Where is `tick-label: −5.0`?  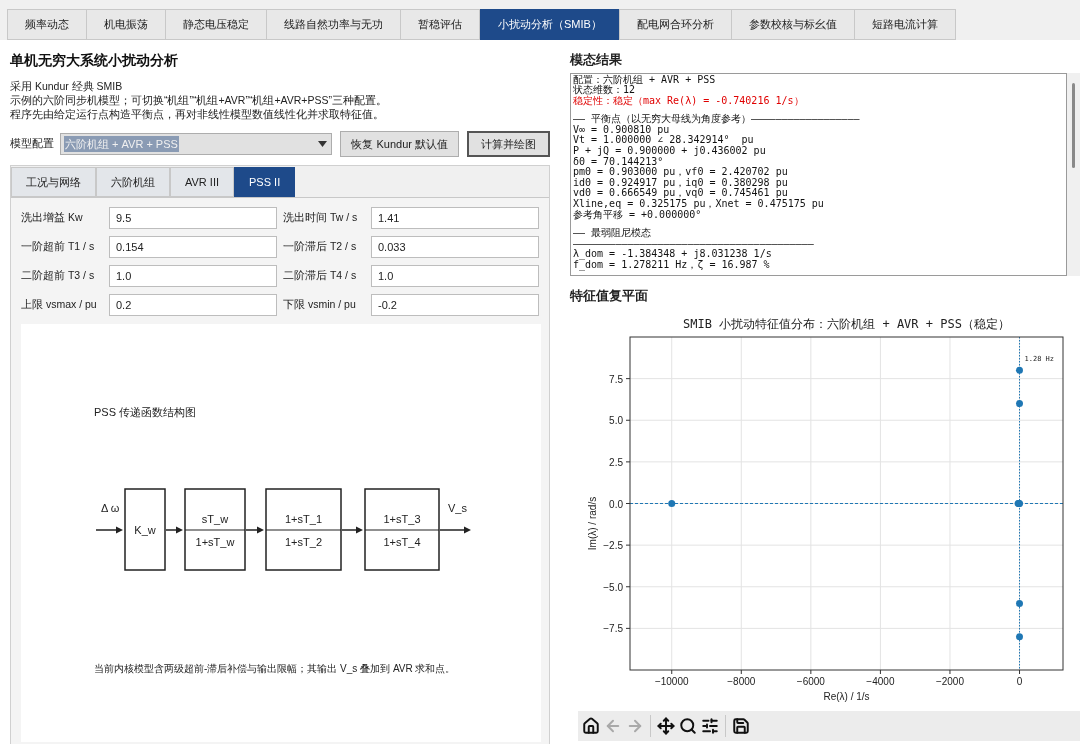
tick-label: −5.0 is located at coordinates (613, 587).